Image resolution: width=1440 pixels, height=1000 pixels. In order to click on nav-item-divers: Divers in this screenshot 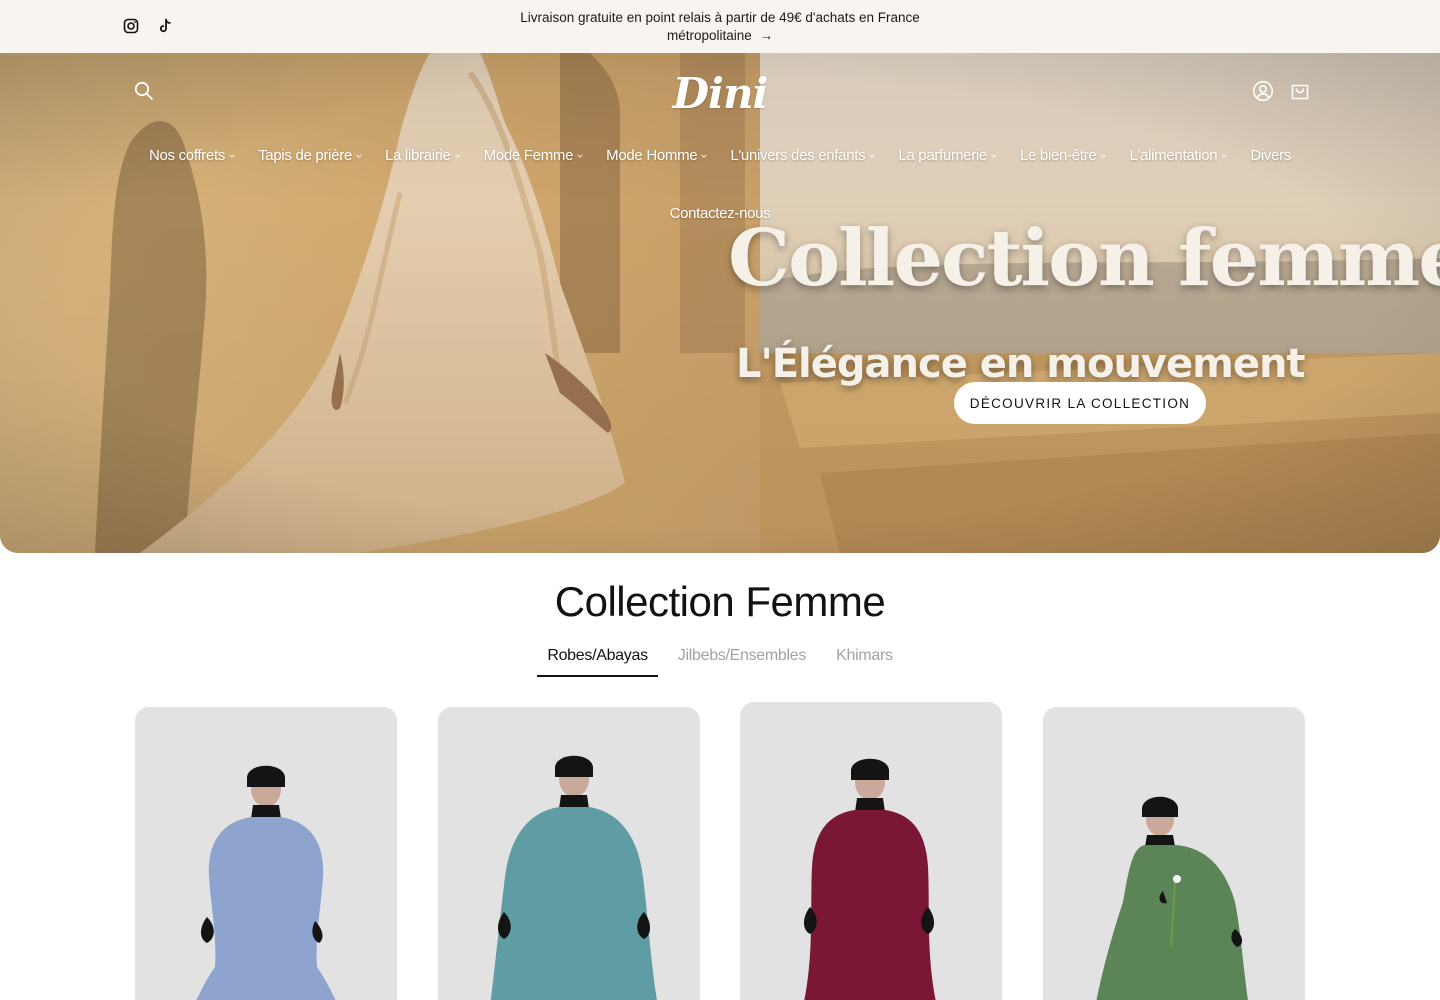, I will do `click(1270, 156)`.